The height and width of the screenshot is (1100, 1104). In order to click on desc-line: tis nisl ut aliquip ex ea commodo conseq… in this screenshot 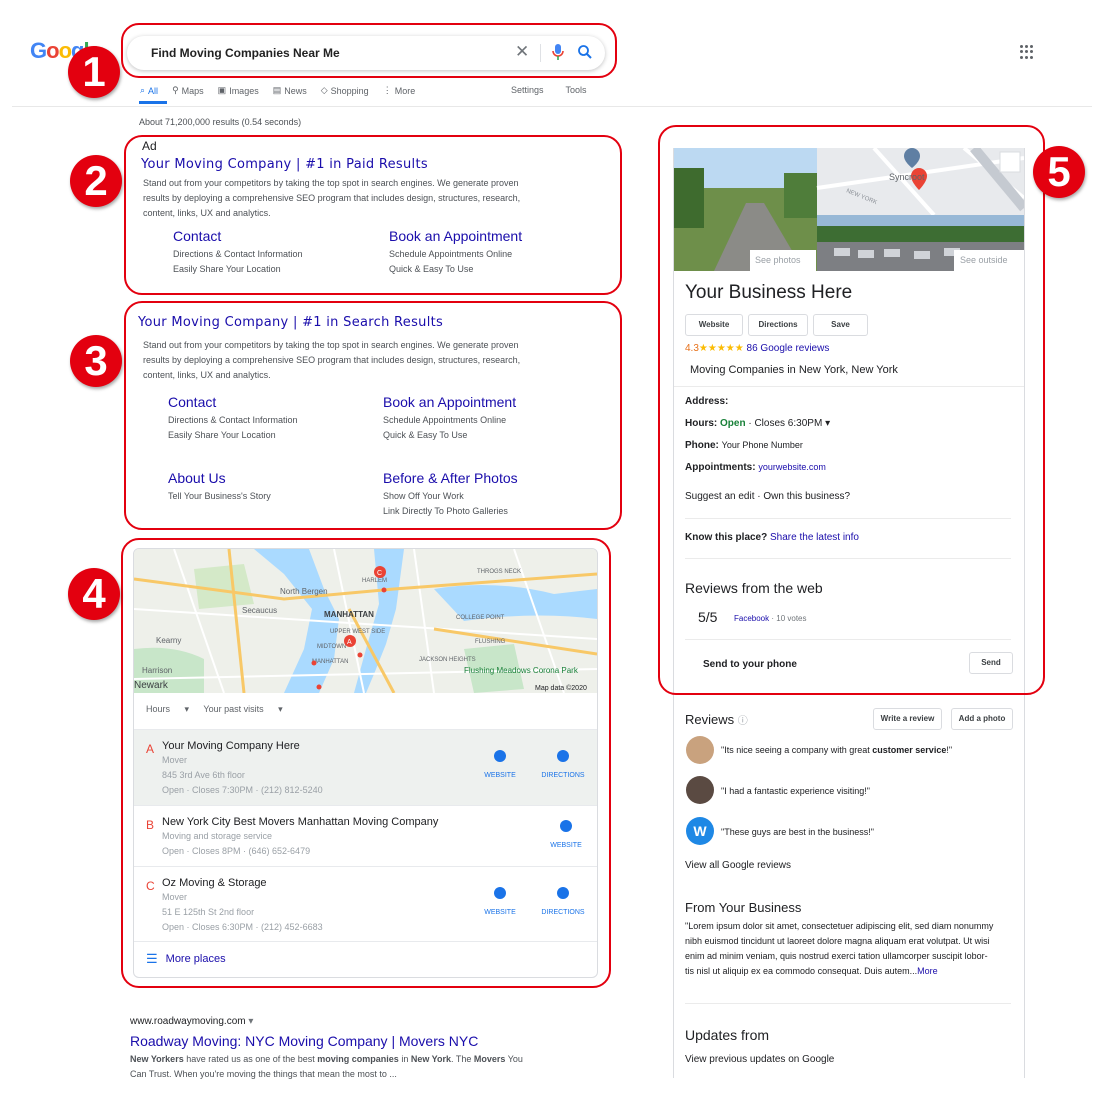, I will do `click(839, 971)`.